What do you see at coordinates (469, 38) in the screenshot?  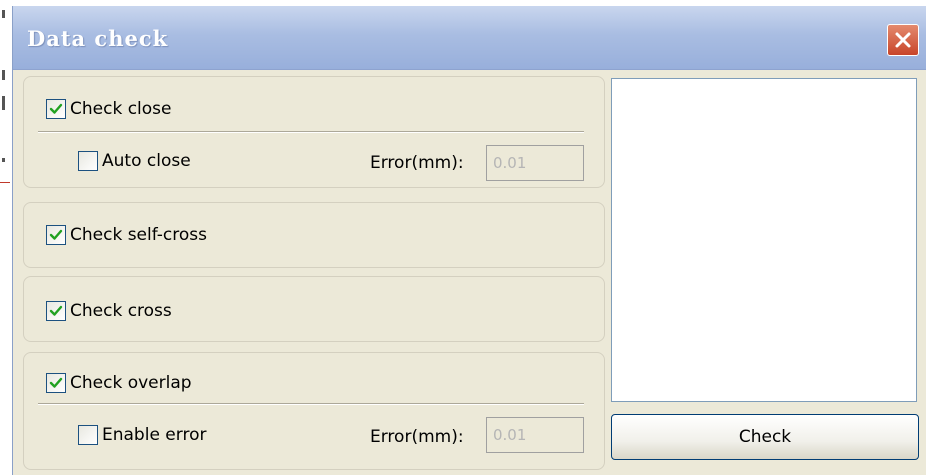 I see `title-bar: Data check` at bounding box center [469, 38].